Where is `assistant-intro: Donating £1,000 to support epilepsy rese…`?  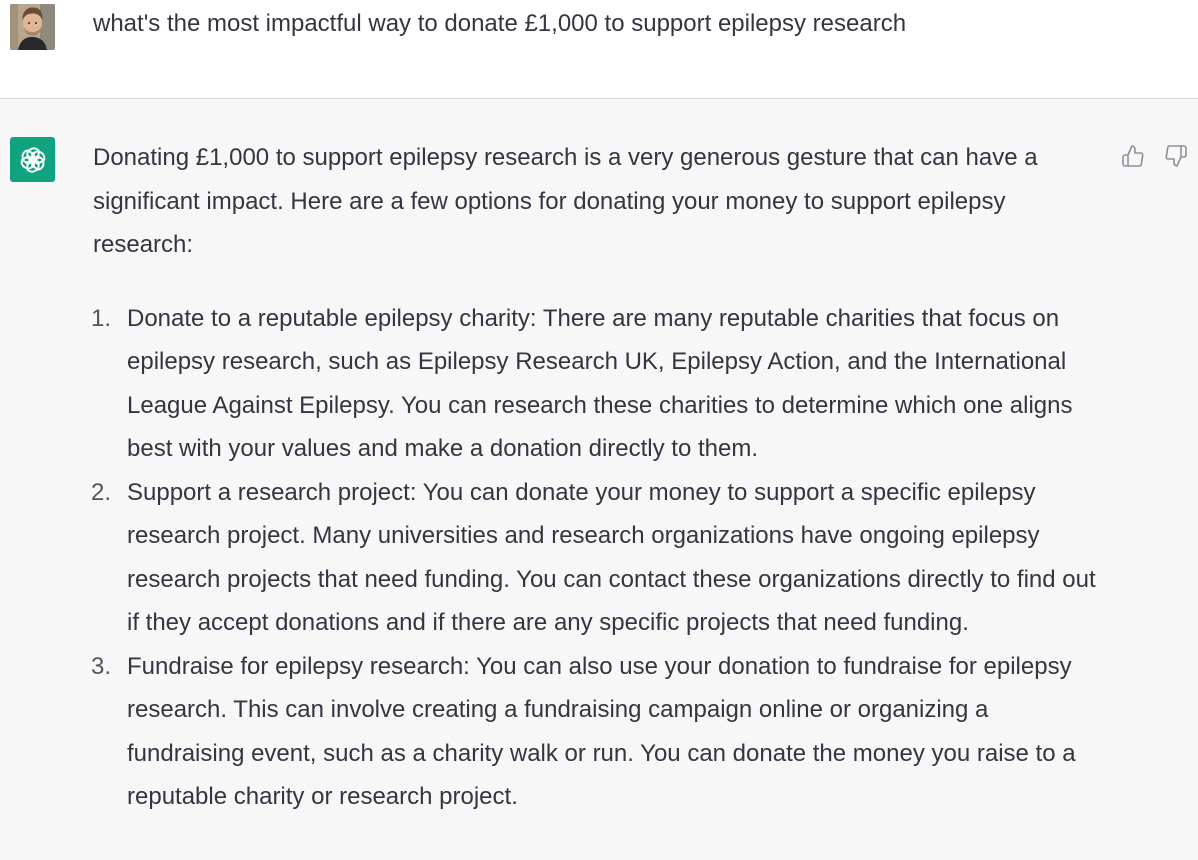 assistant-intro: Donating £1,000 to support epilepsy rese… is located at coordinates (565, 201).